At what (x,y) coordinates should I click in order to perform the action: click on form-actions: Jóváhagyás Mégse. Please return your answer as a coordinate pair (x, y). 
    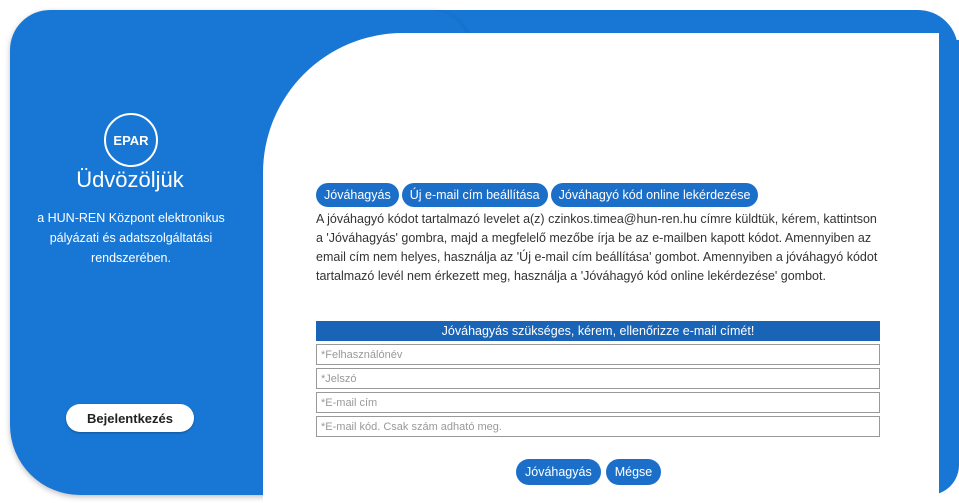
    Looking at the image, I should click on (589, 472).